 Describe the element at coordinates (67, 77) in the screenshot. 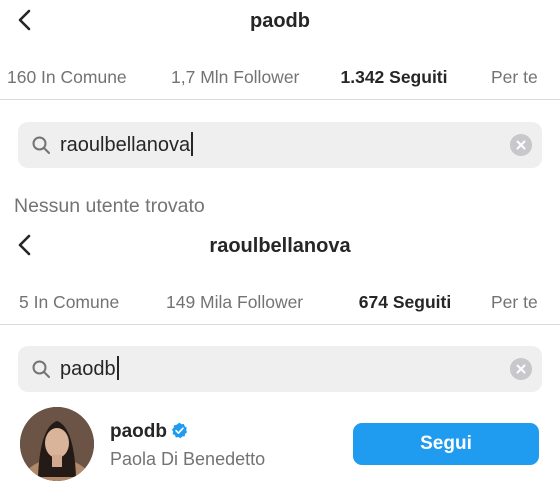

I see `tab-mutual: 160 In Comune` at that location.